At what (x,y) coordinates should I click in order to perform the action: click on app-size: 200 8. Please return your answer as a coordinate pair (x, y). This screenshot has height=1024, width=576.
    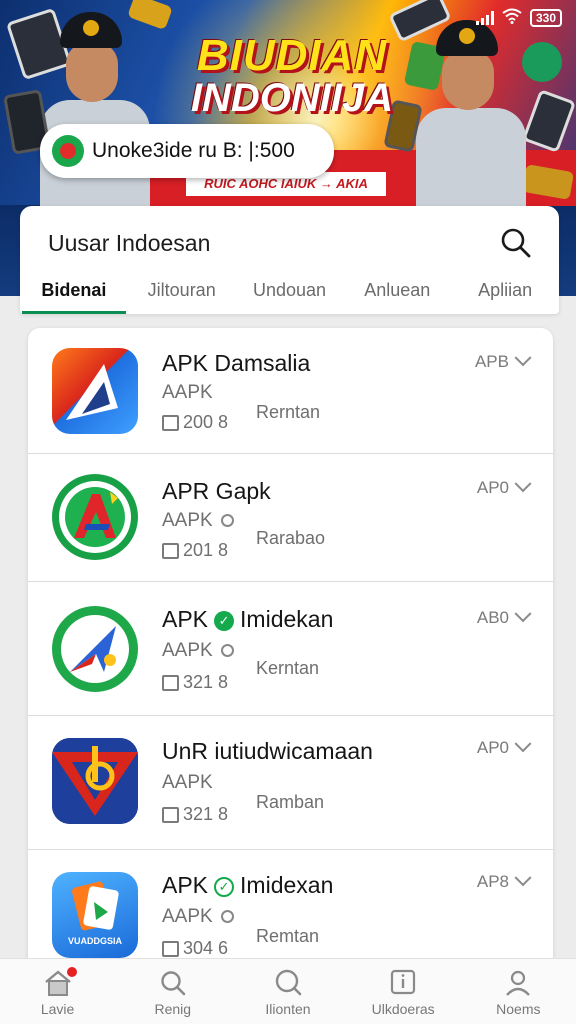
    Looking at the image, I should click on (195, 422).